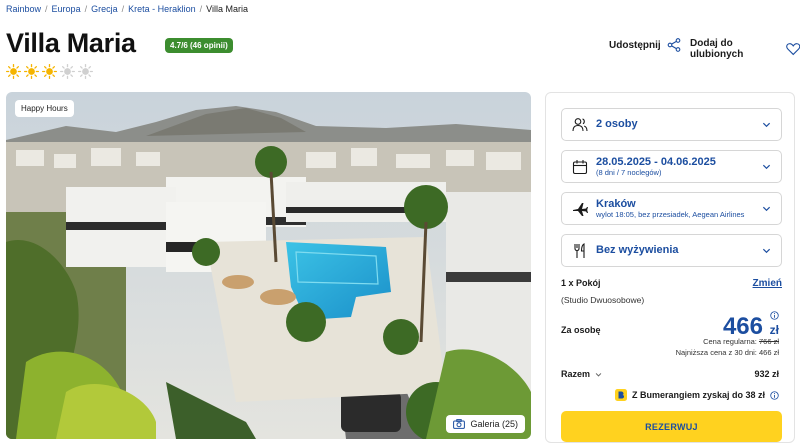  I want to click on share-label: Udostępnij, so click(635, 45).